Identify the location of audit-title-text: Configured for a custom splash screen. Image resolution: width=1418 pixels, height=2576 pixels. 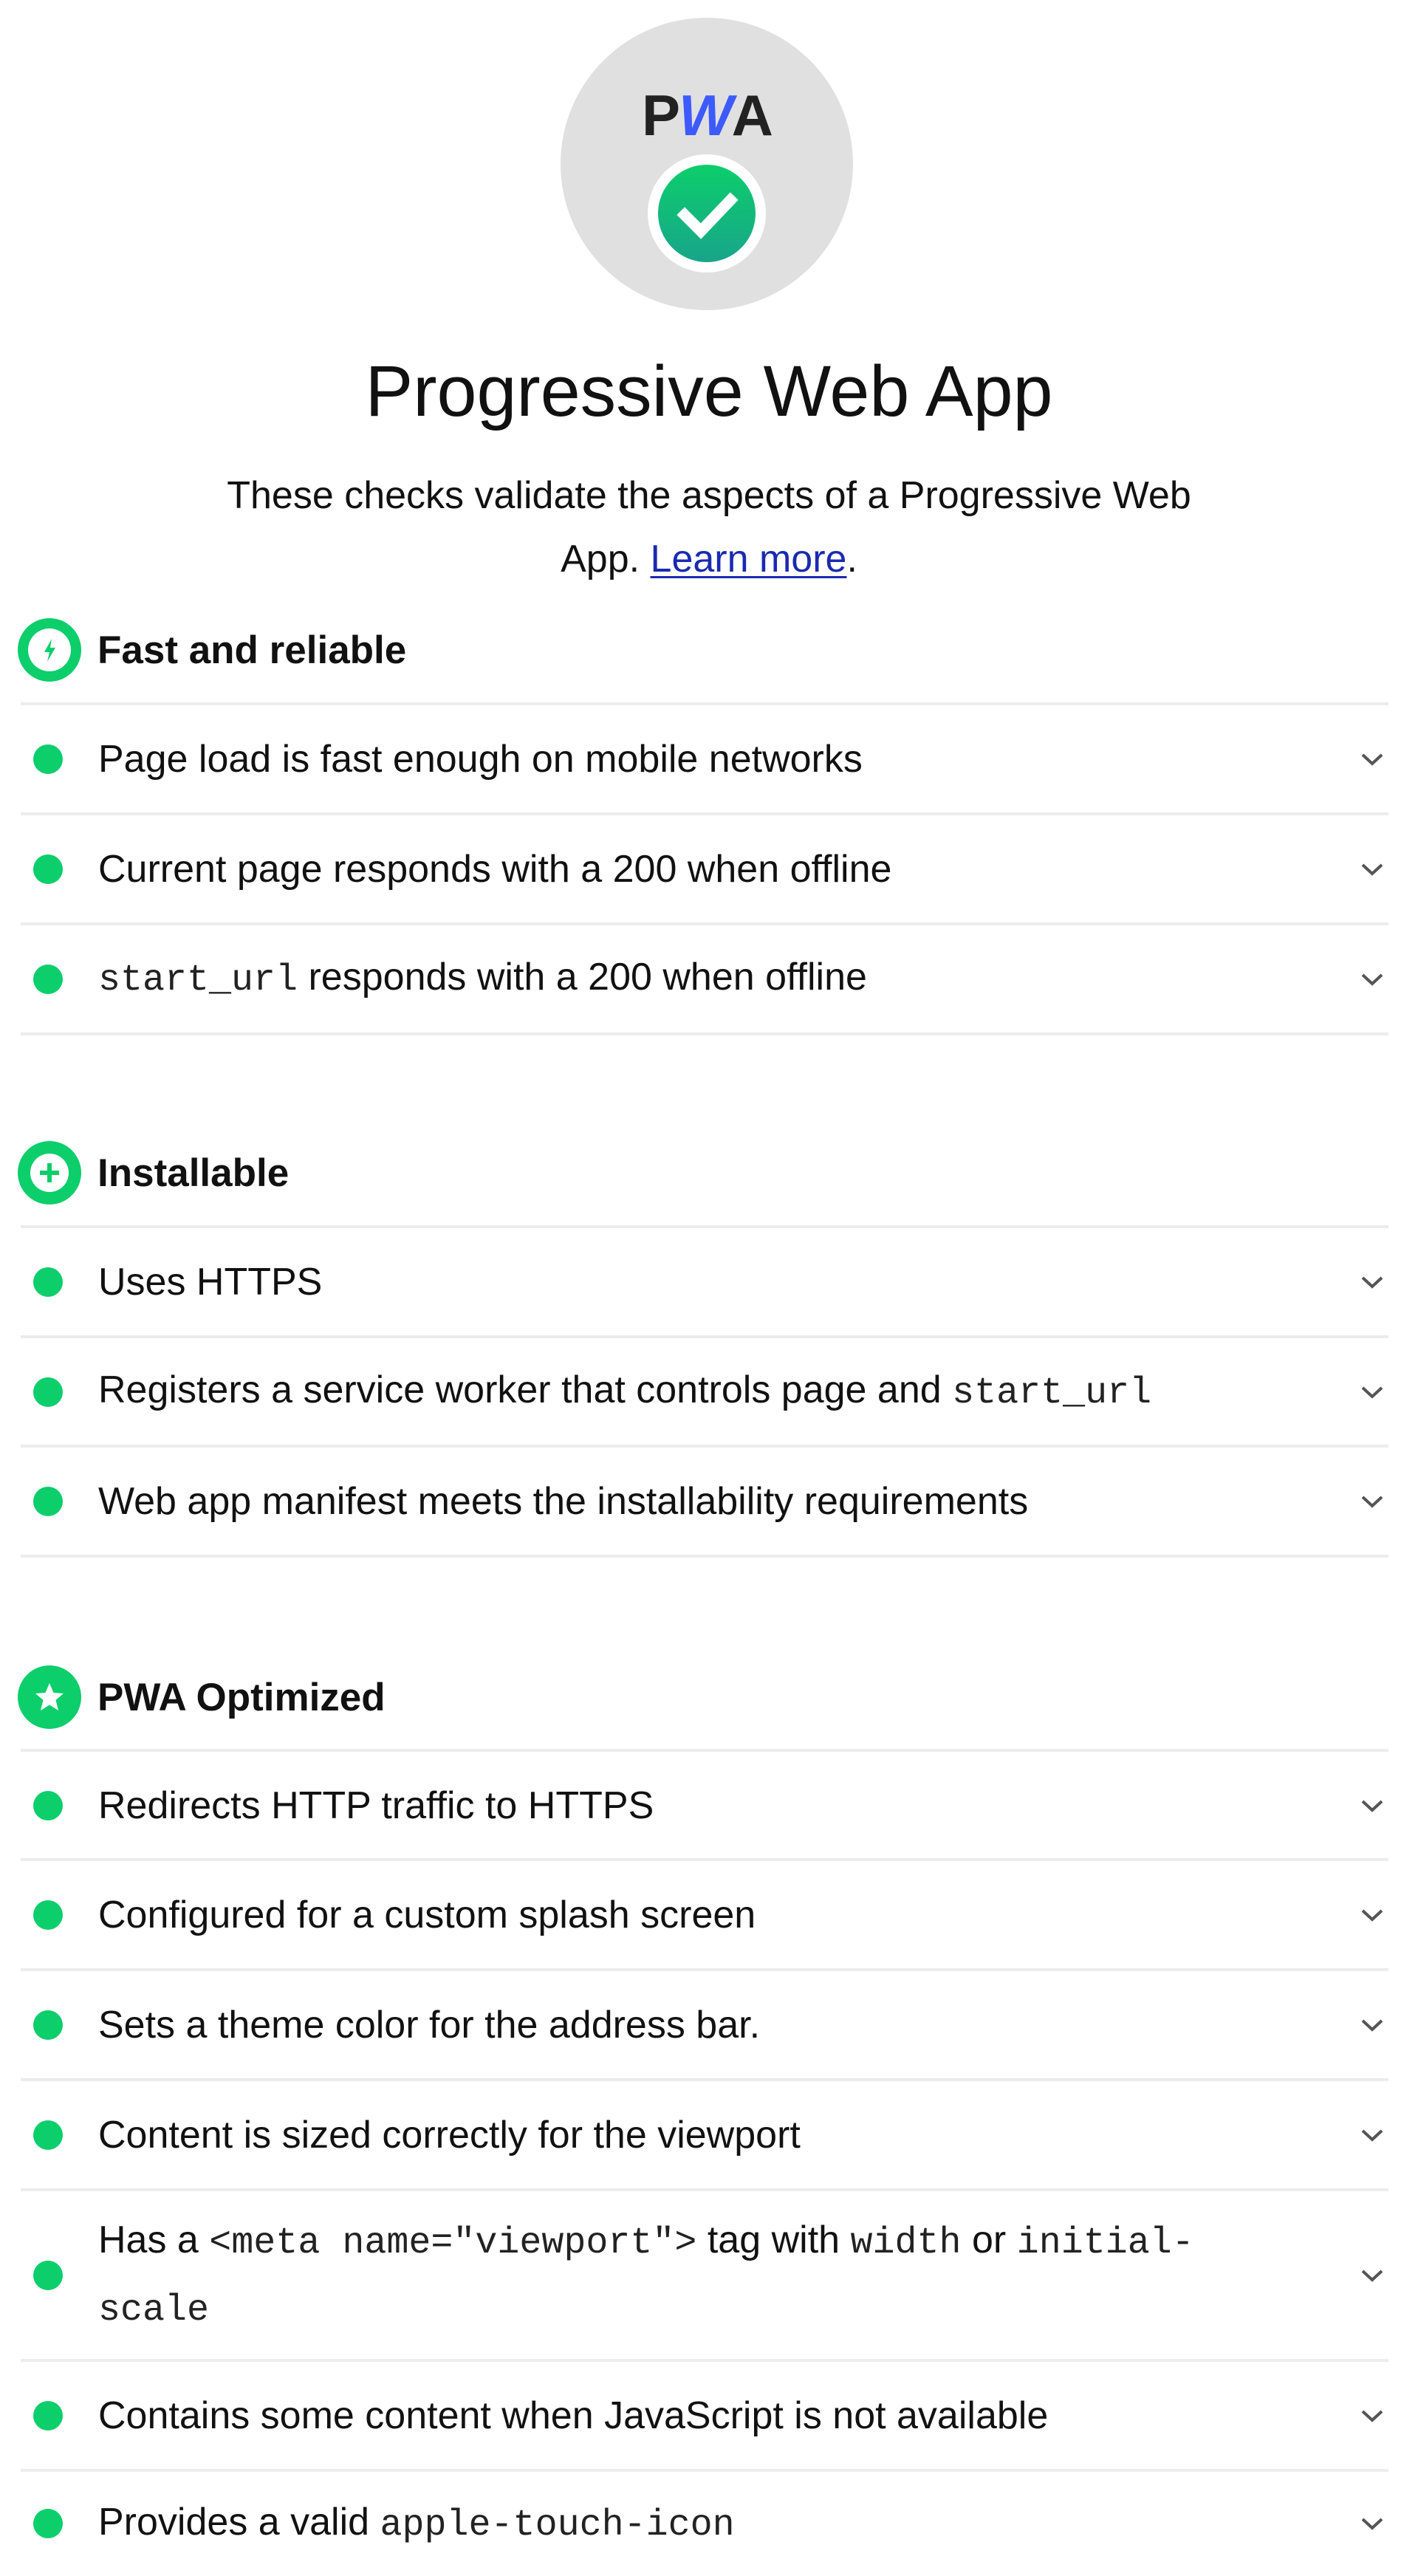
(427, 1914).